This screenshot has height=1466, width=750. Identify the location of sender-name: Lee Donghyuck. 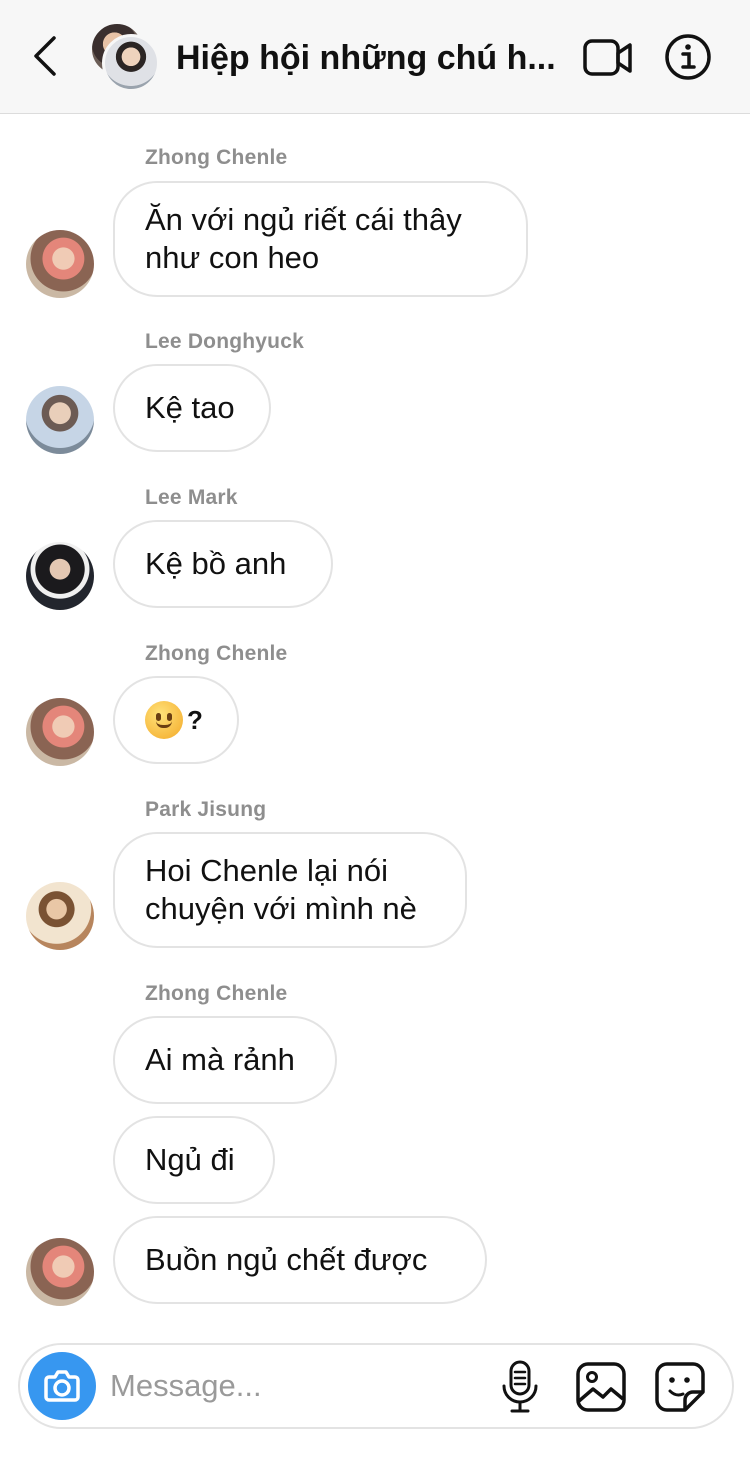
(224, 341).